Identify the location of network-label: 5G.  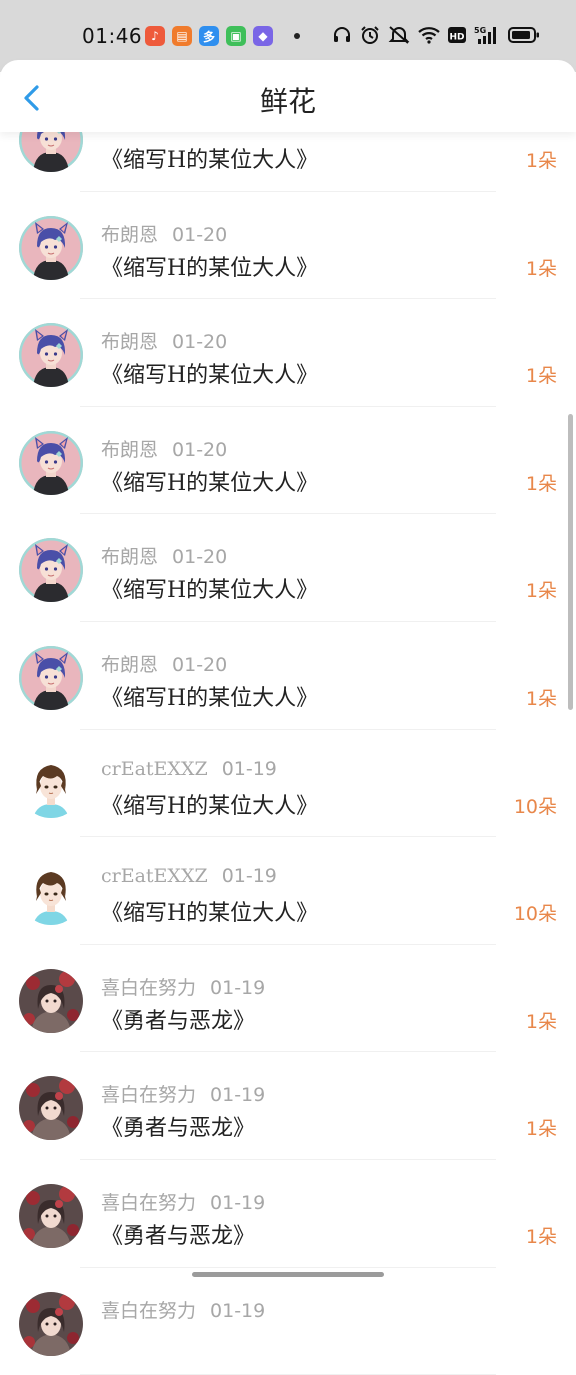
(480, 30).